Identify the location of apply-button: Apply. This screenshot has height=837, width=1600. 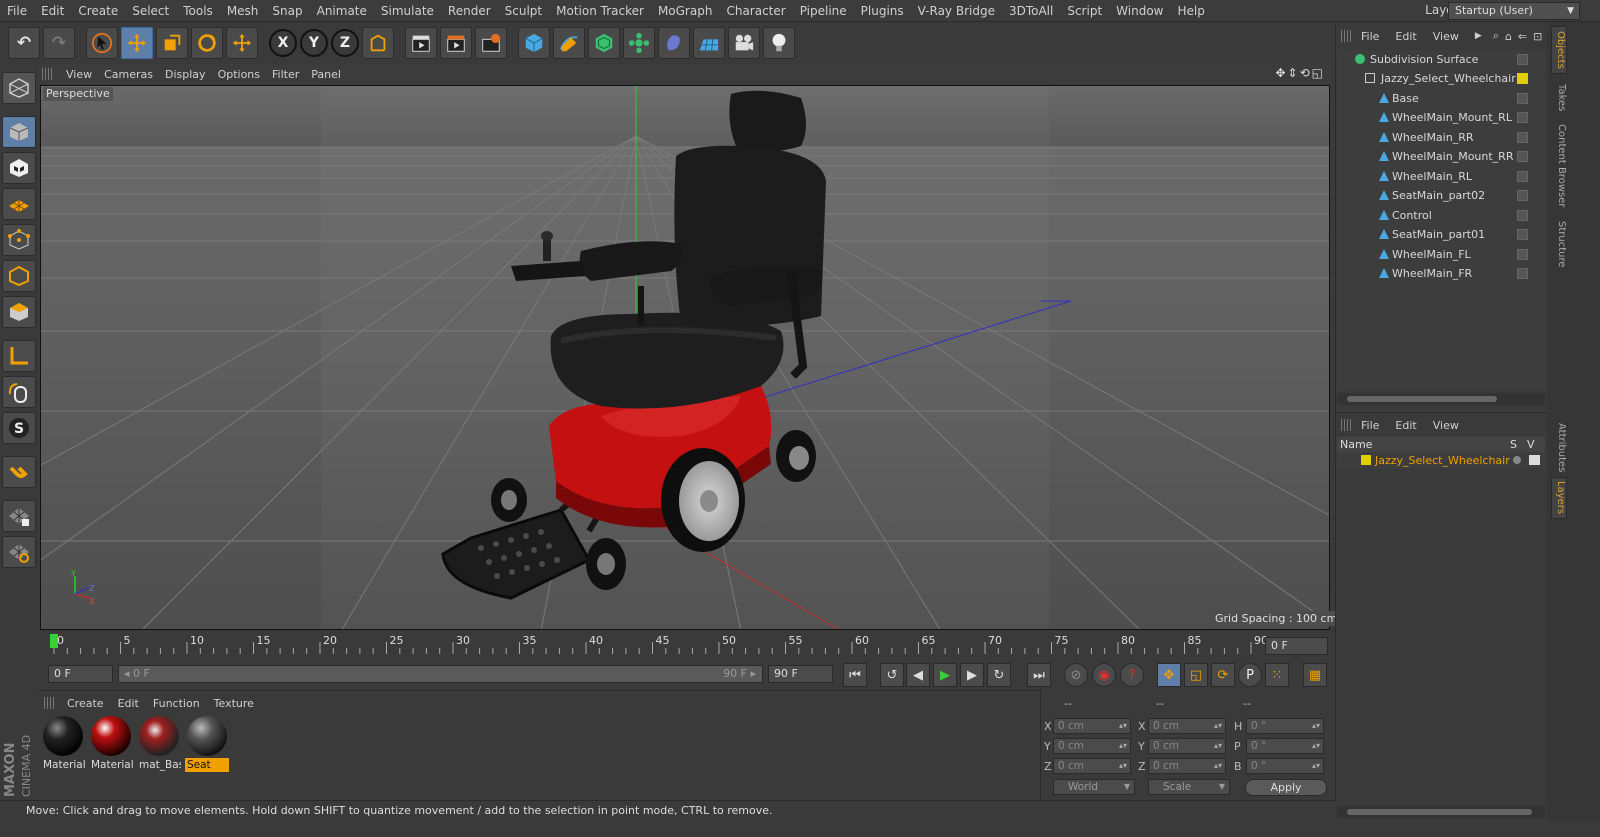
(1286, 787).